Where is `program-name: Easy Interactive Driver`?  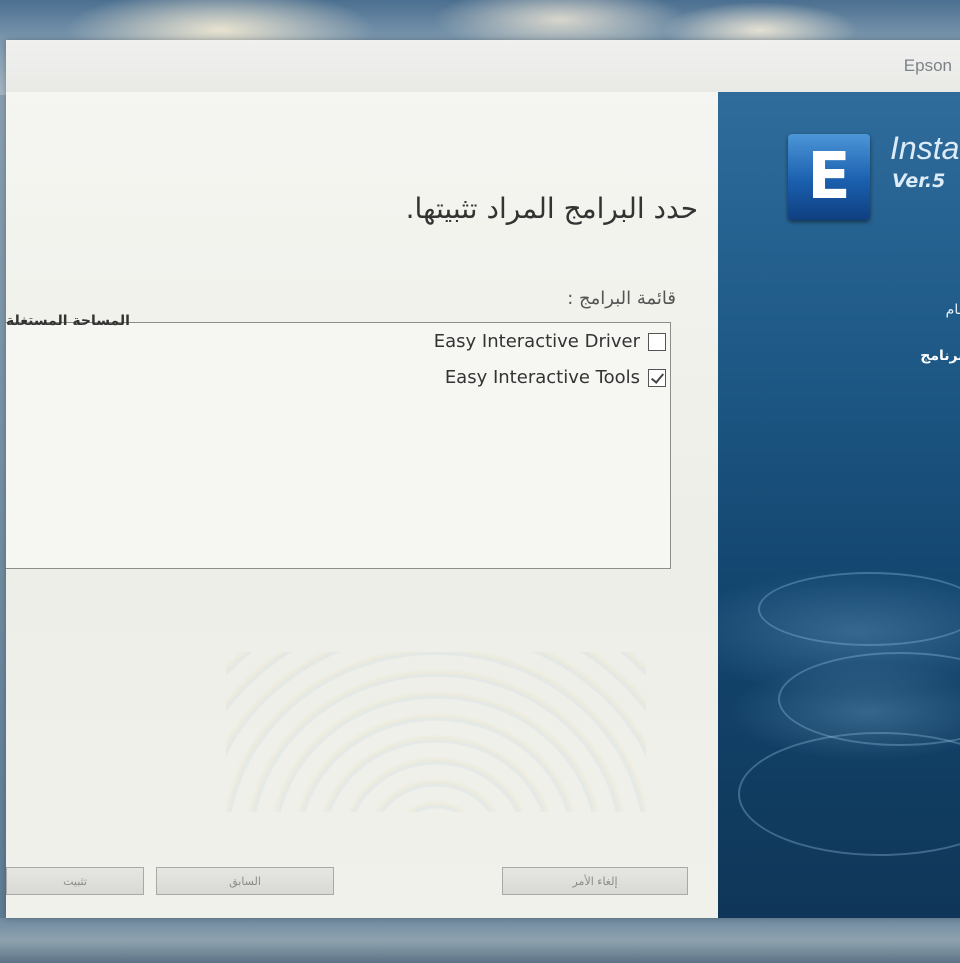
program-name: Easy Interactive Driver is located at coordinates (536, 341).